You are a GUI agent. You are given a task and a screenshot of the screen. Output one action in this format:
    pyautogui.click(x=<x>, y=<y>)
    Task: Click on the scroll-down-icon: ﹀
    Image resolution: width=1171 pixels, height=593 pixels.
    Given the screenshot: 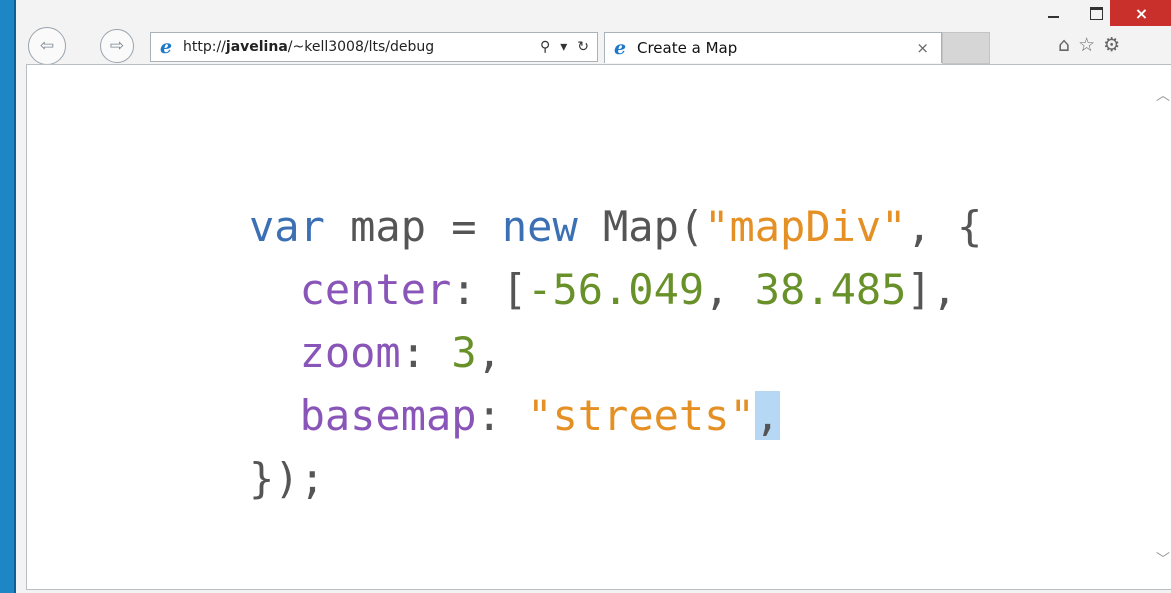 What is the action you would take?
    pyautogui.click(x=1163, y=559)
    